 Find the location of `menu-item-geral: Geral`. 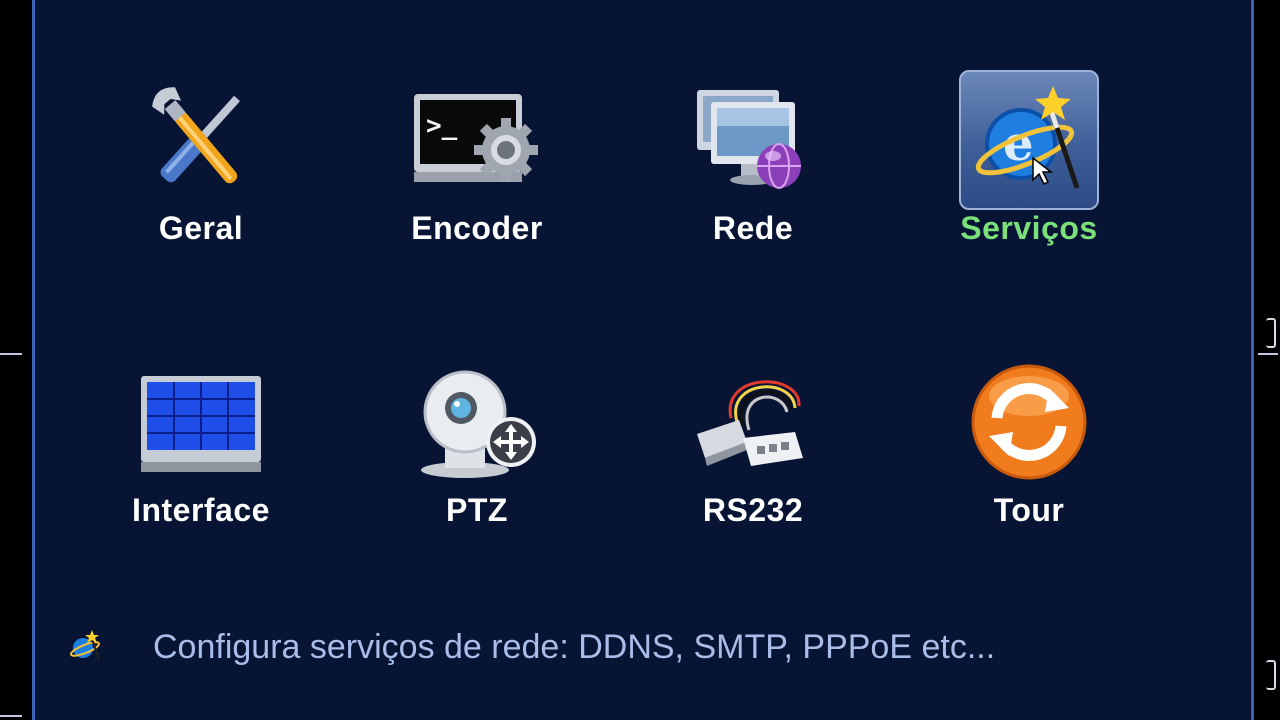

menu-item-geral: Geral is located at coordinates (201, 165).